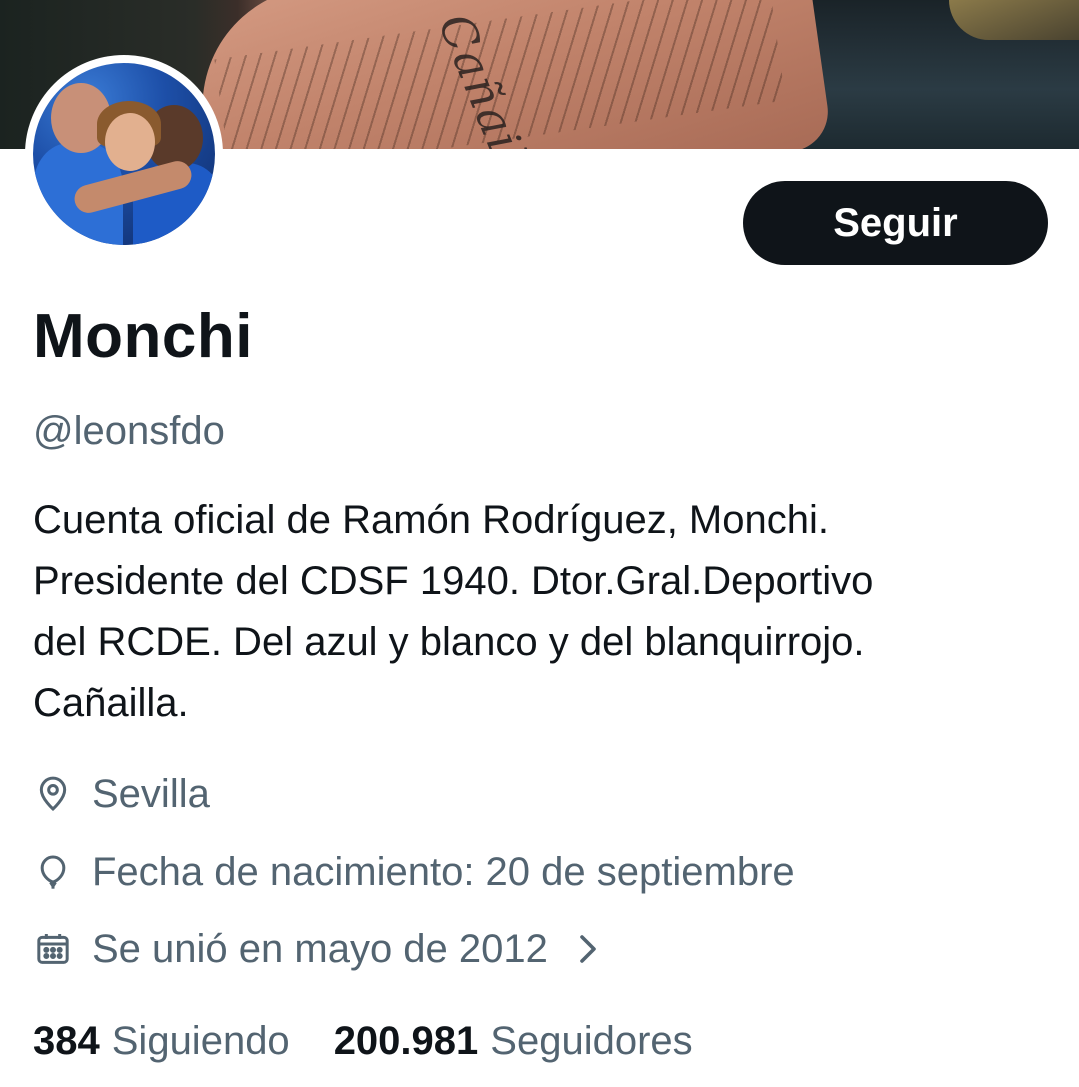 This screenshot has width=1079, height=1087. I want to click on profile-handle: @leonsfdo, so click(129, 431).